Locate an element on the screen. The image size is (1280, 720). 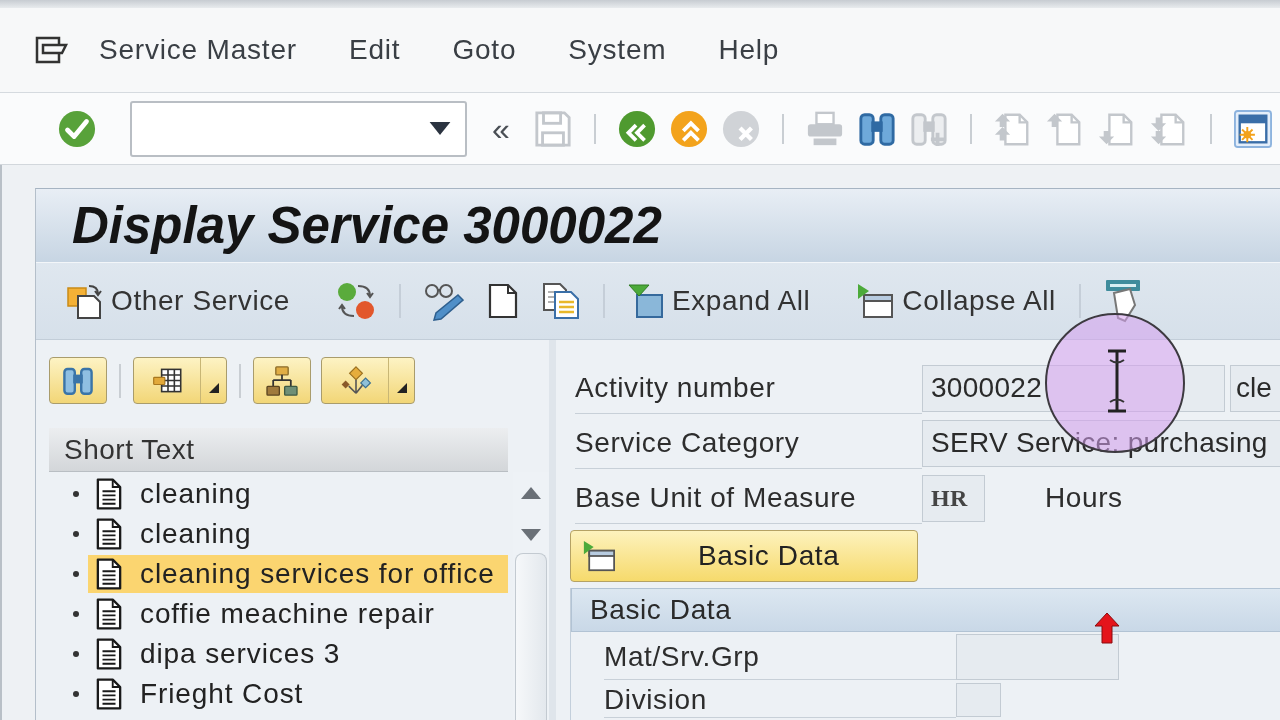
list-item: Frieght Cost is located at coordinates (298, 694).